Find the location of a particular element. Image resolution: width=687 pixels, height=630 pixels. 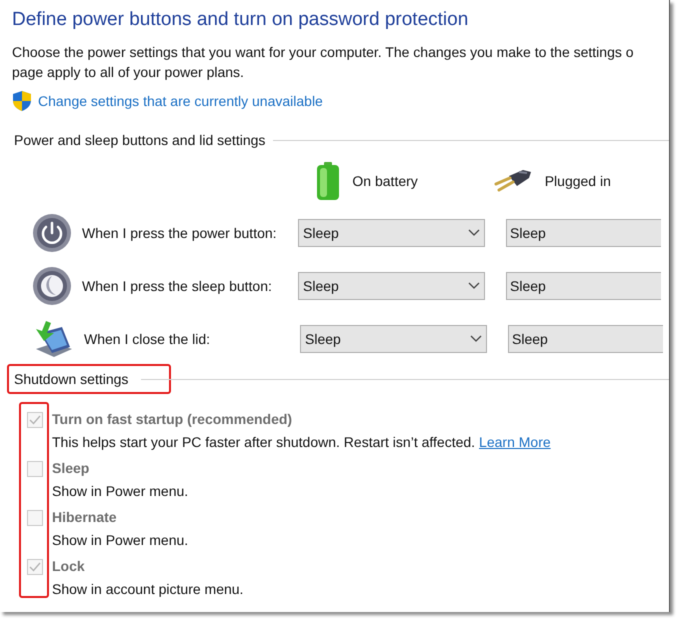

battery-icon is located at coordinates (328, 181).